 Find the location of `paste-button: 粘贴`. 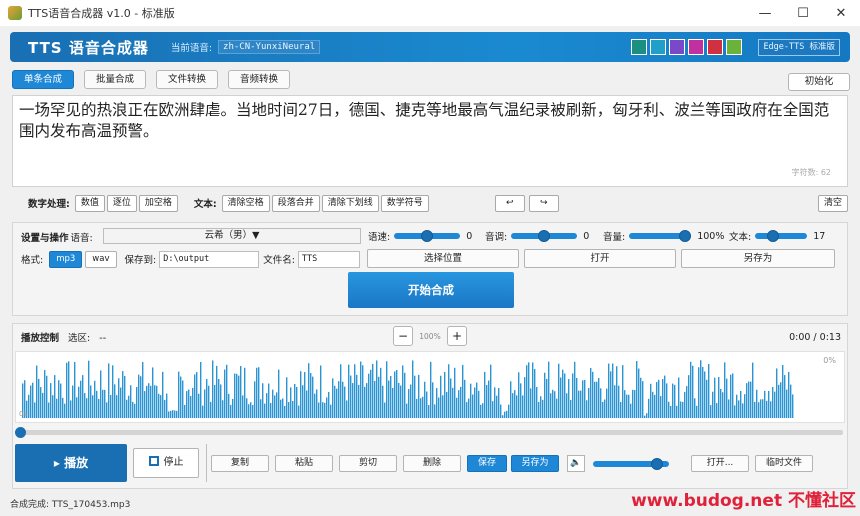

paste-button: 粘贴 is located at coordinates (304, 463).